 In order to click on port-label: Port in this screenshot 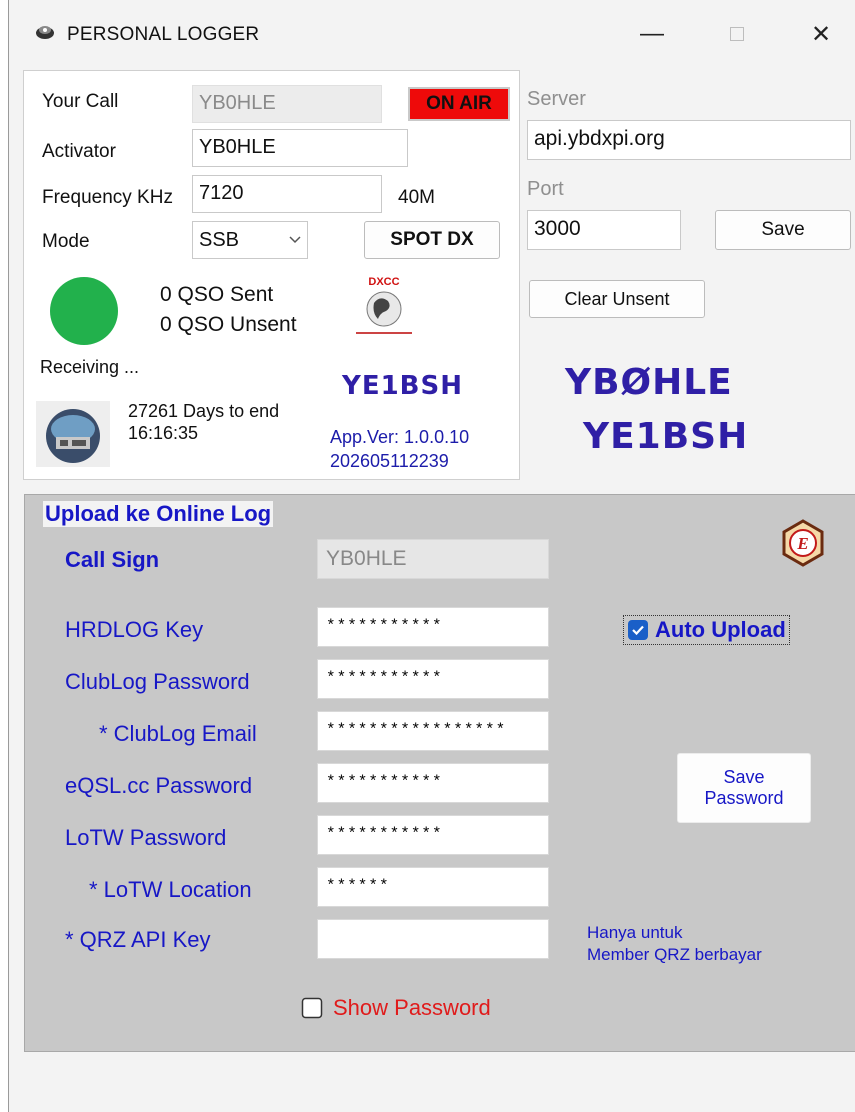, I will do `click(545, 189)`.